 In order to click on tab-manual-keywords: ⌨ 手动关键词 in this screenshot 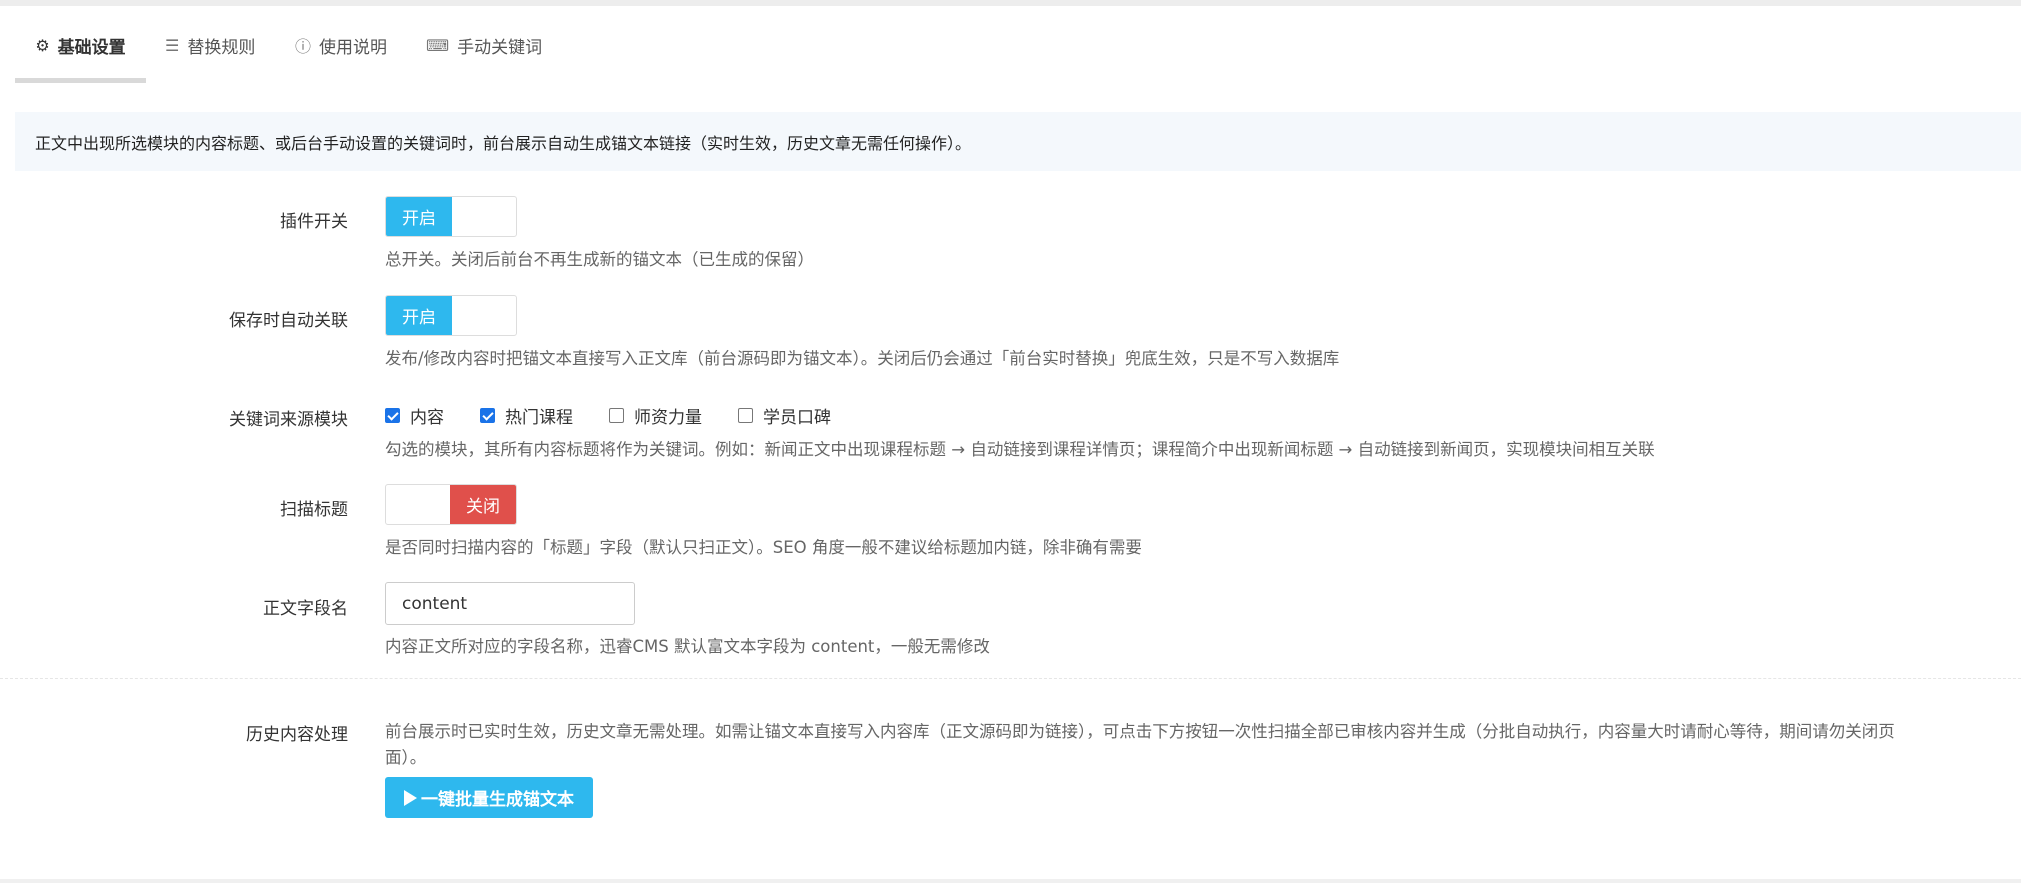, I will do `click(484, 45)`.